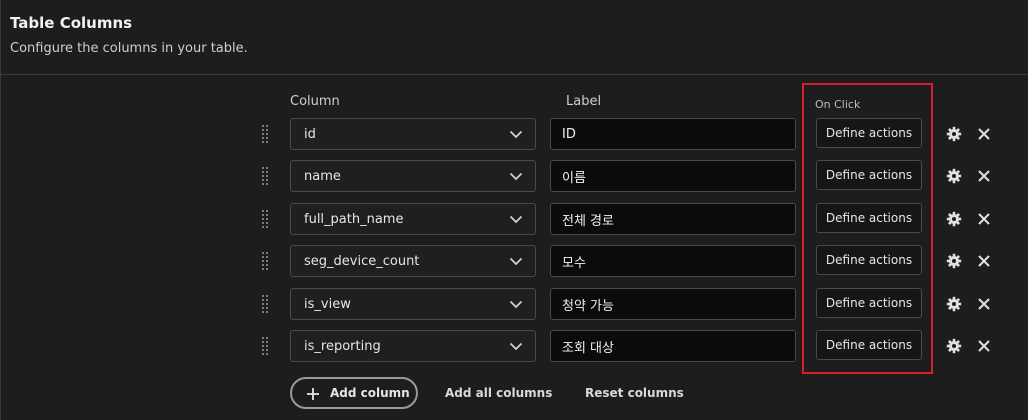 This screenshot has height=420, width=1028. I want to click on table-column-row: id Define actions, so click(514, 134).